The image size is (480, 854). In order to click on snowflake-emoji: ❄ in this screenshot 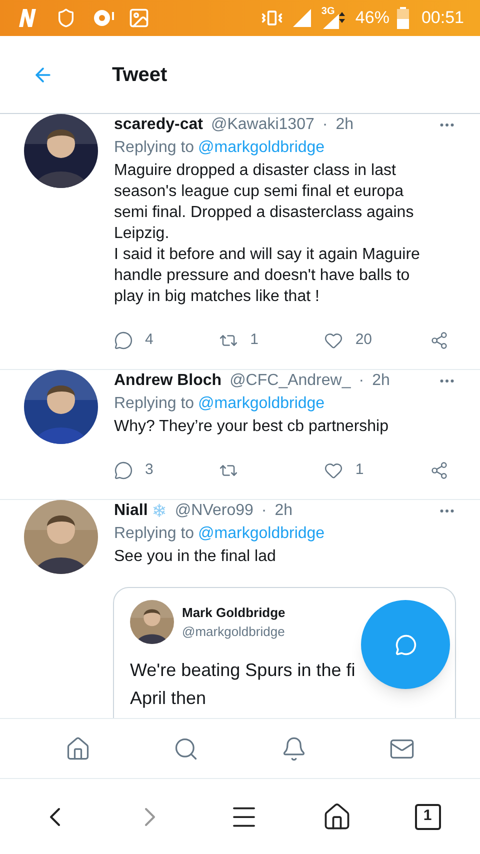, I will do `click(159, 512)`.